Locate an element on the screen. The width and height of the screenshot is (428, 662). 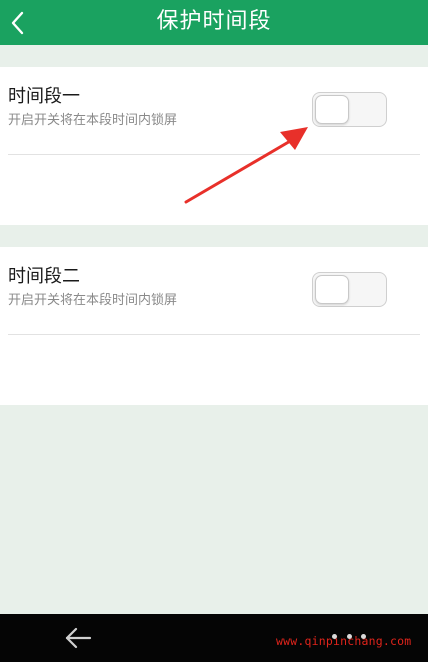
nav-back-button is located at coordinates (78, 638).